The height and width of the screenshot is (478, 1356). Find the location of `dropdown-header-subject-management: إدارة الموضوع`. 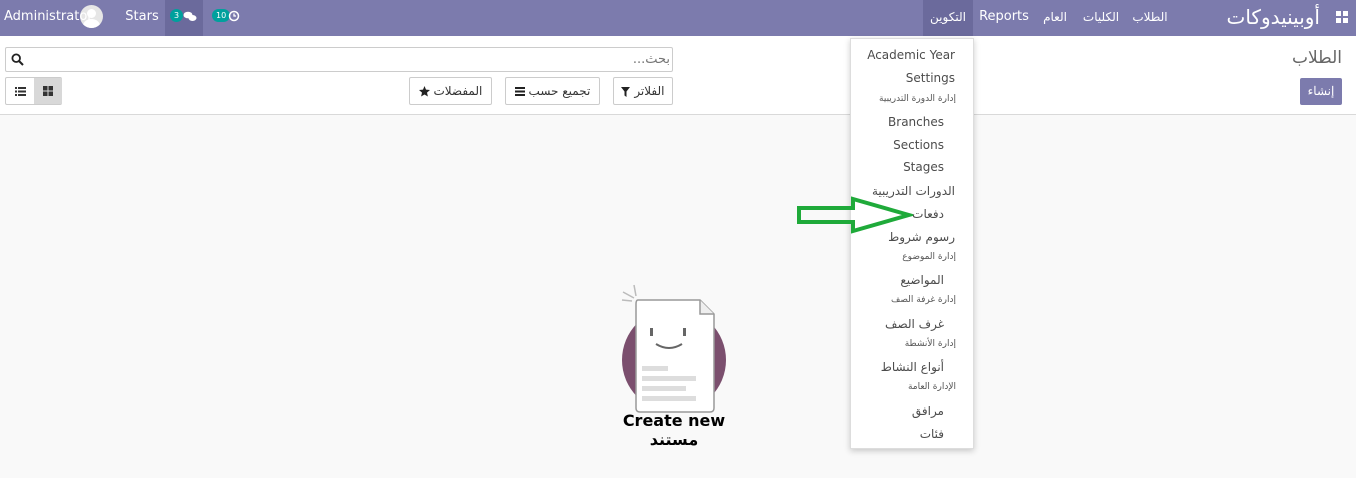

dropdown-header-subject-management: إدارة الموضوع is located at coordinates (929, 257).